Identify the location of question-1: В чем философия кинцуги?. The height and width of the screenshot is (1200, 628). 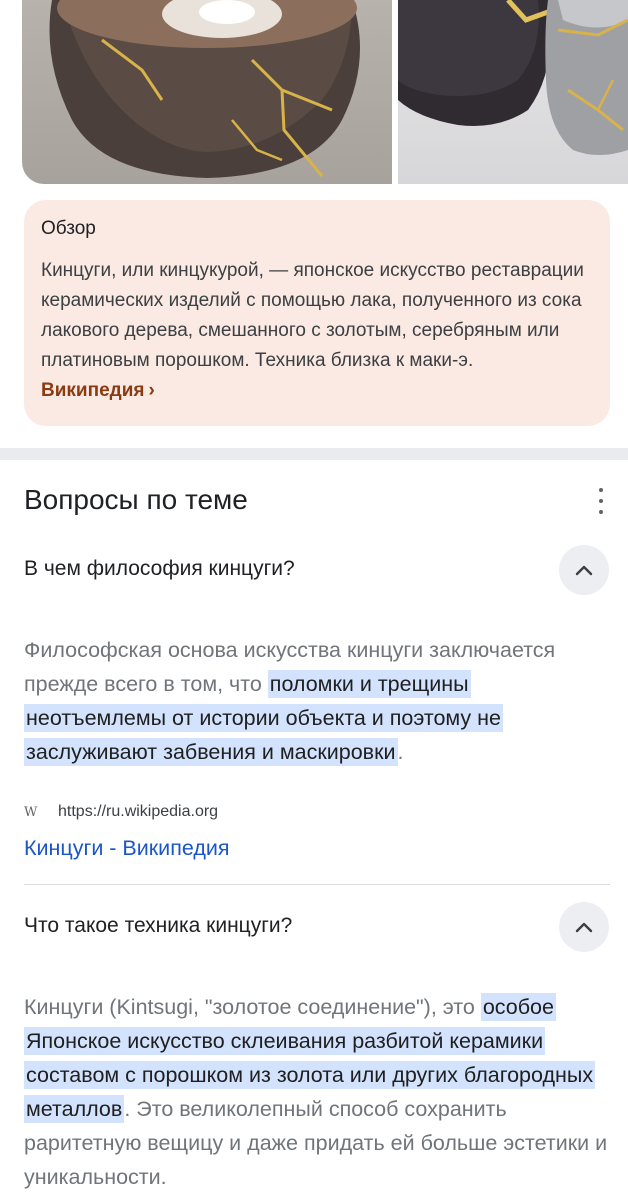
(159, 569).